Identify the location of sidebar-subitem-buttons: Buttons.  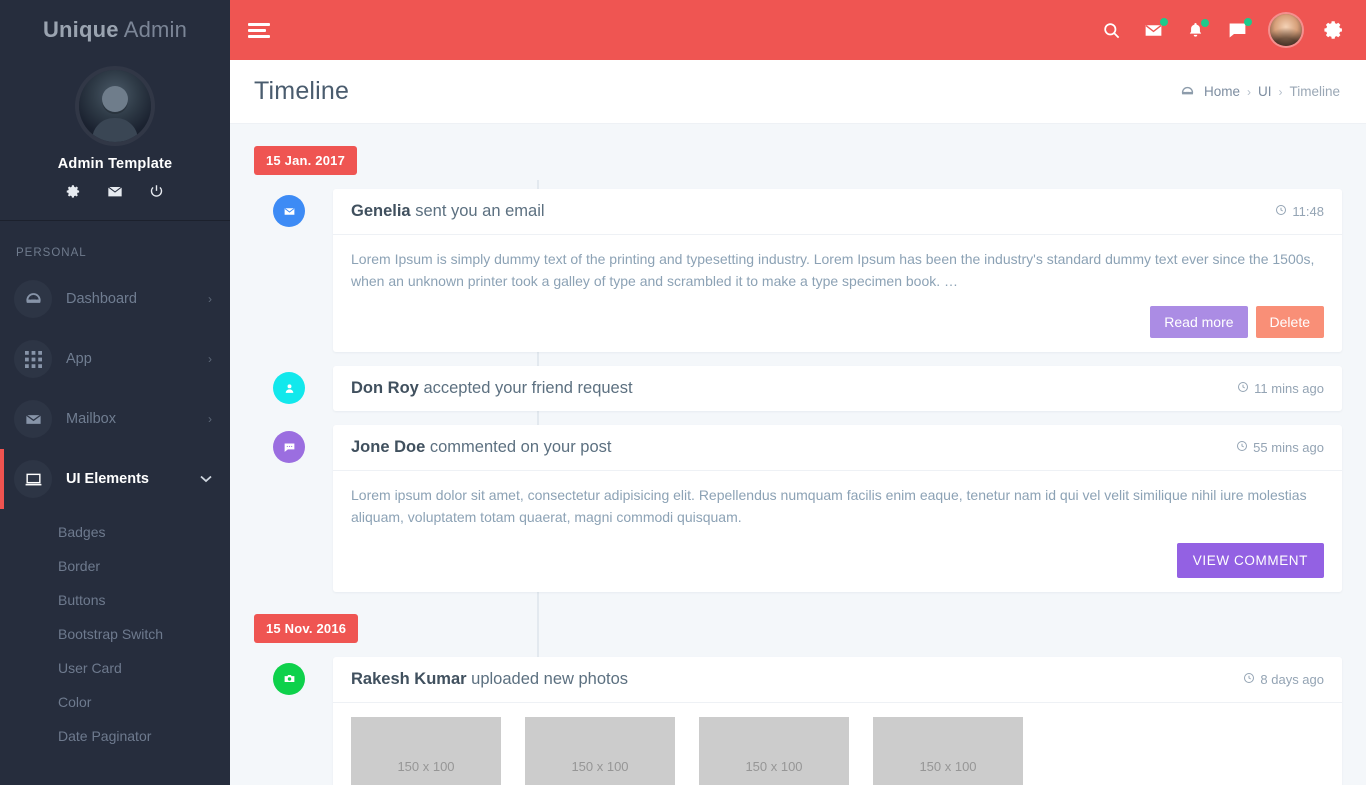
(115, 600).